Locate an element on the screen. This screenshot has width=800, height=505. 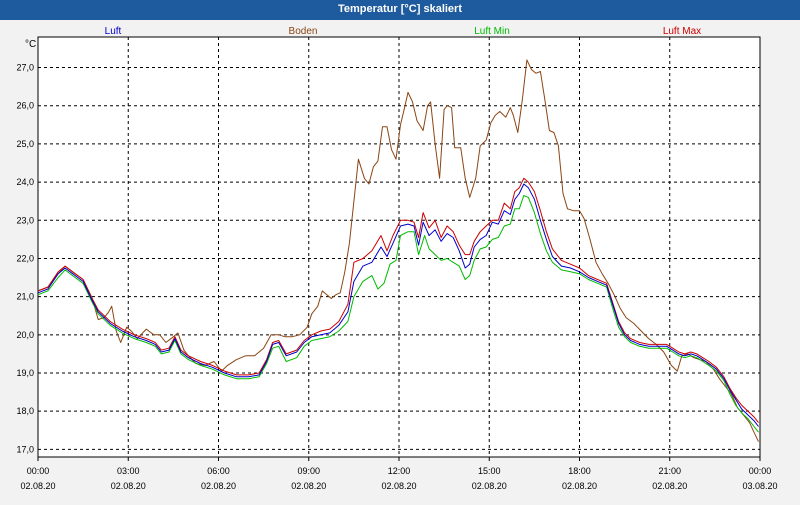
y-tick-label: 22,0 is located at coordinates (25, 258).